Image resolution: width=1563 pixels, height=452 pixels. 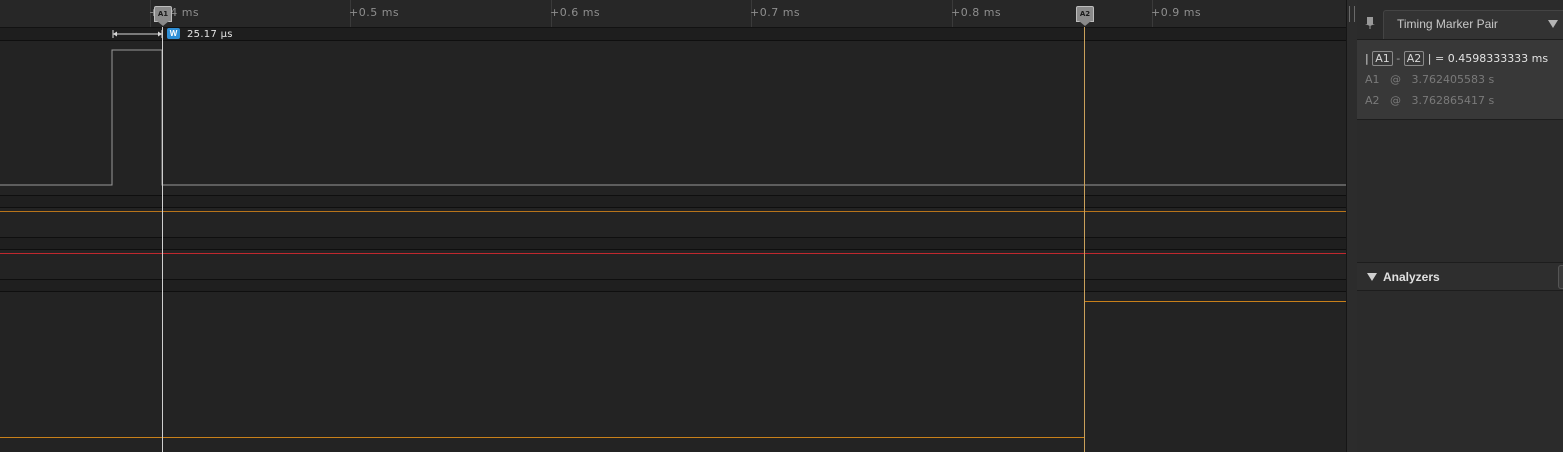 What do you see at coordinates (1352, 14) in the screenshot?
I see `splitter-grip` at bounding box center [1352, 14].